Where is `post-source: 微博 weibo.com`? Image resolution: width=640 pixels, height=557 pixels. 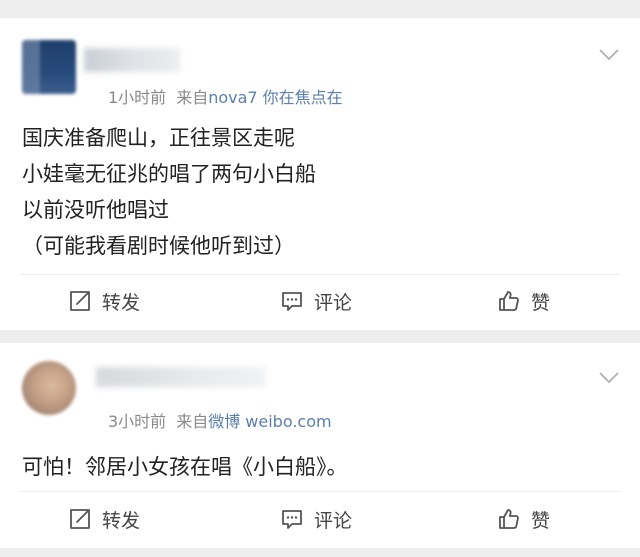 post-source: 微博 weibo.com is located at coordinates (269, 421).